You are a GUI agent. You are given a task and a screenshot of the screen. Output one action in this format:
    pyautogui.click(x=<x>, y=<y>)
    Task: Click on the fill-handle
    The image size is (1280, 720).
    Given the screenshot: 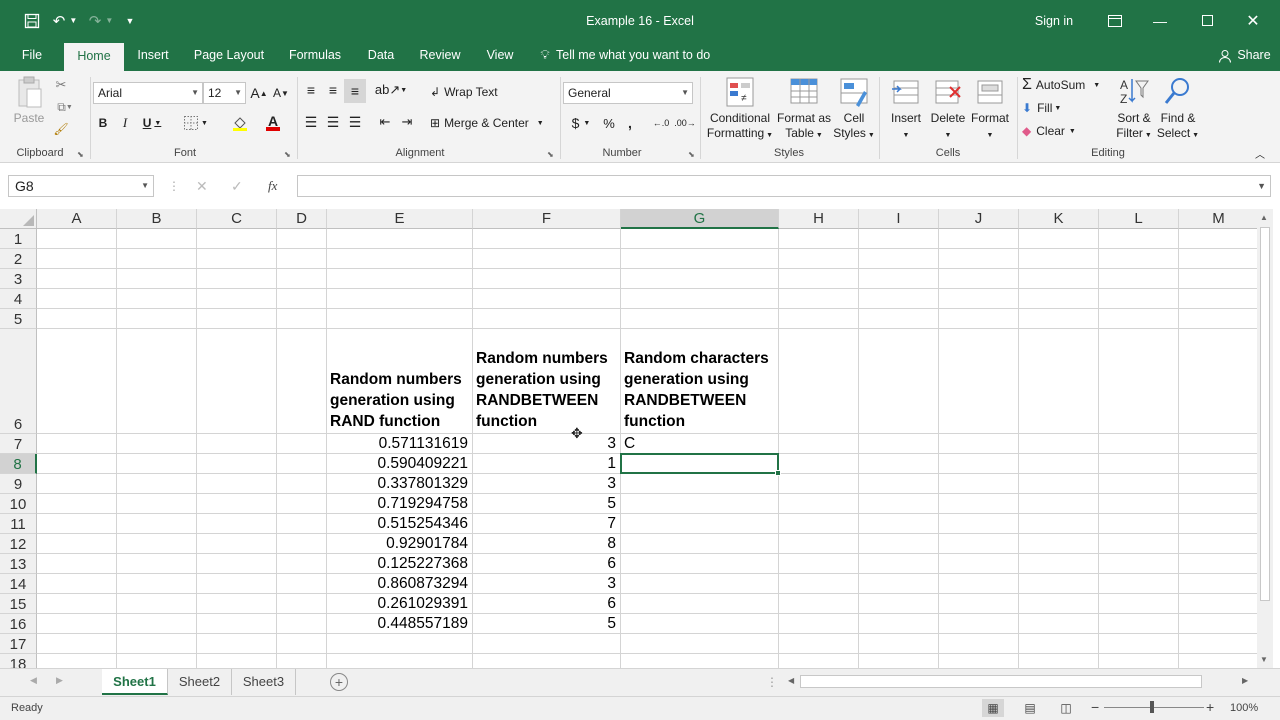 What is the action you would take?
    pyautogui.click(x=778, y=473)
    